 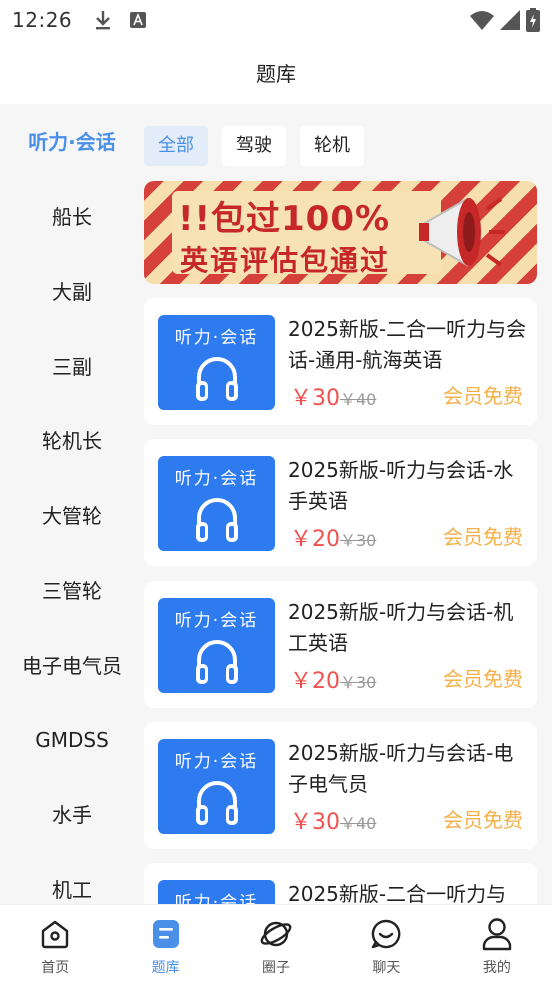 I want to click on megaphone-icon, so click(x=462, y=232).